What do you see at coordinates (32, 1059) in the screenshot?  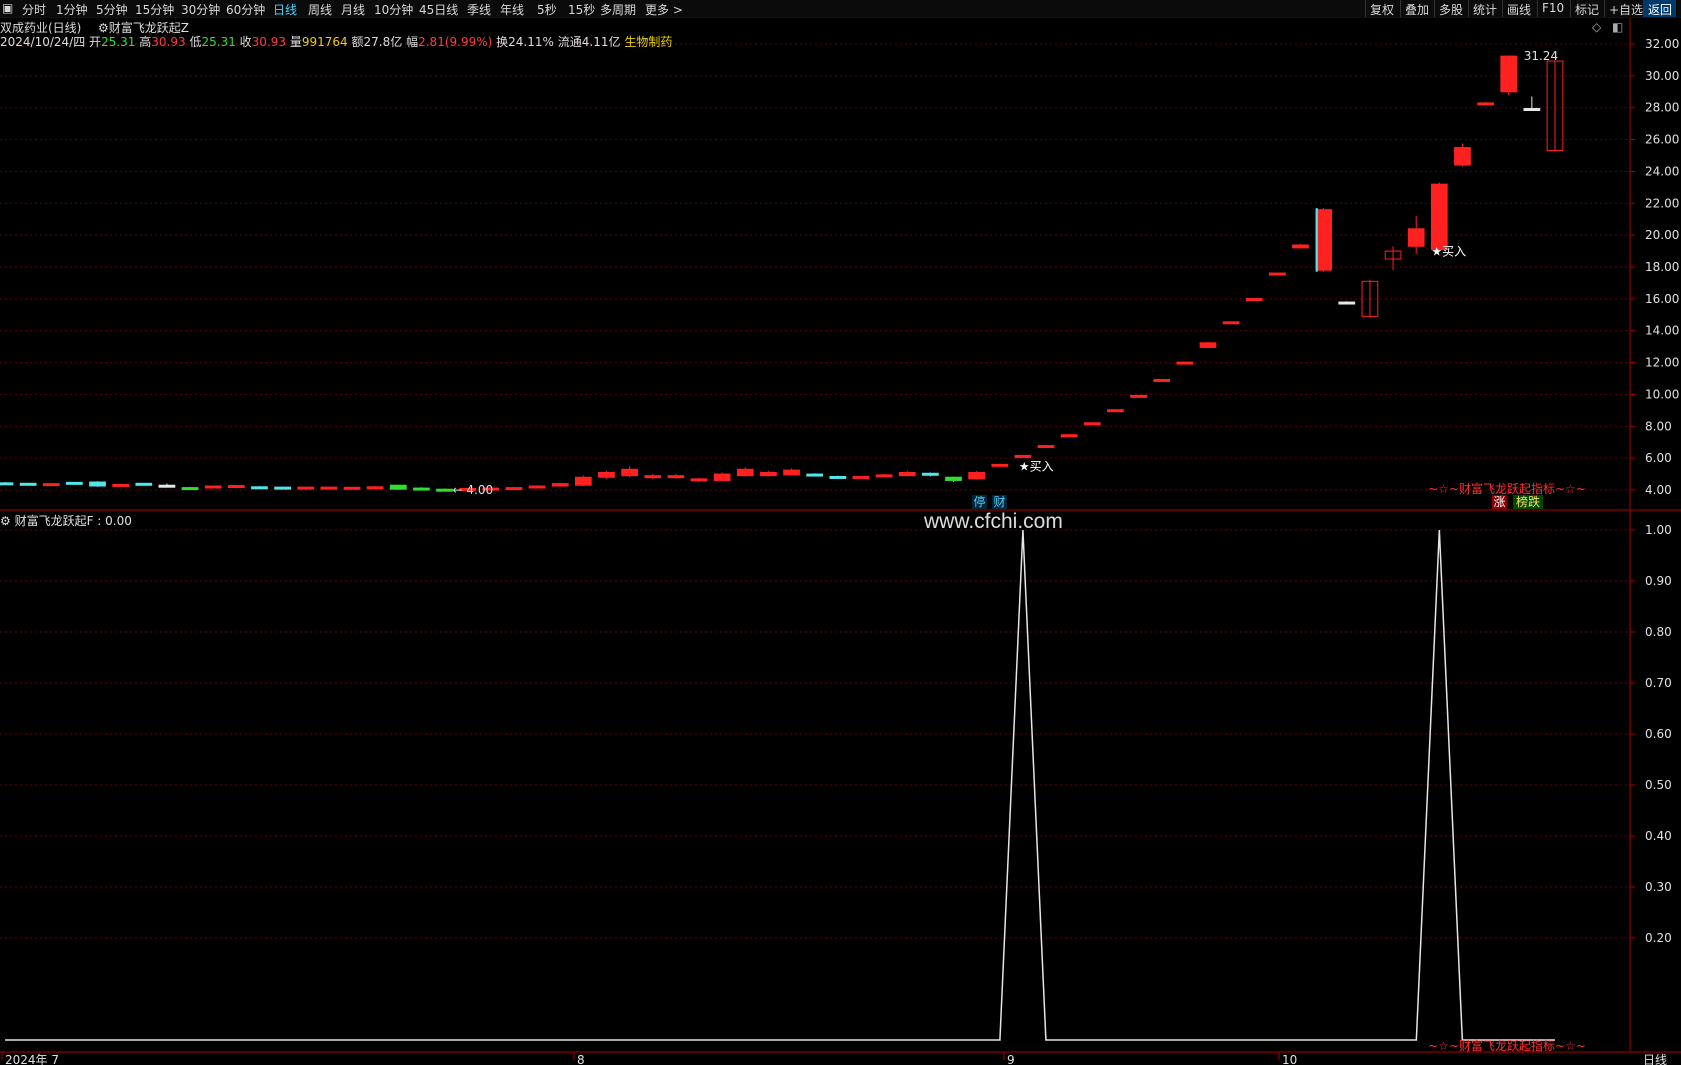 I see `time-axis-label: 2024年 7` at bounding box center [32, 1059].